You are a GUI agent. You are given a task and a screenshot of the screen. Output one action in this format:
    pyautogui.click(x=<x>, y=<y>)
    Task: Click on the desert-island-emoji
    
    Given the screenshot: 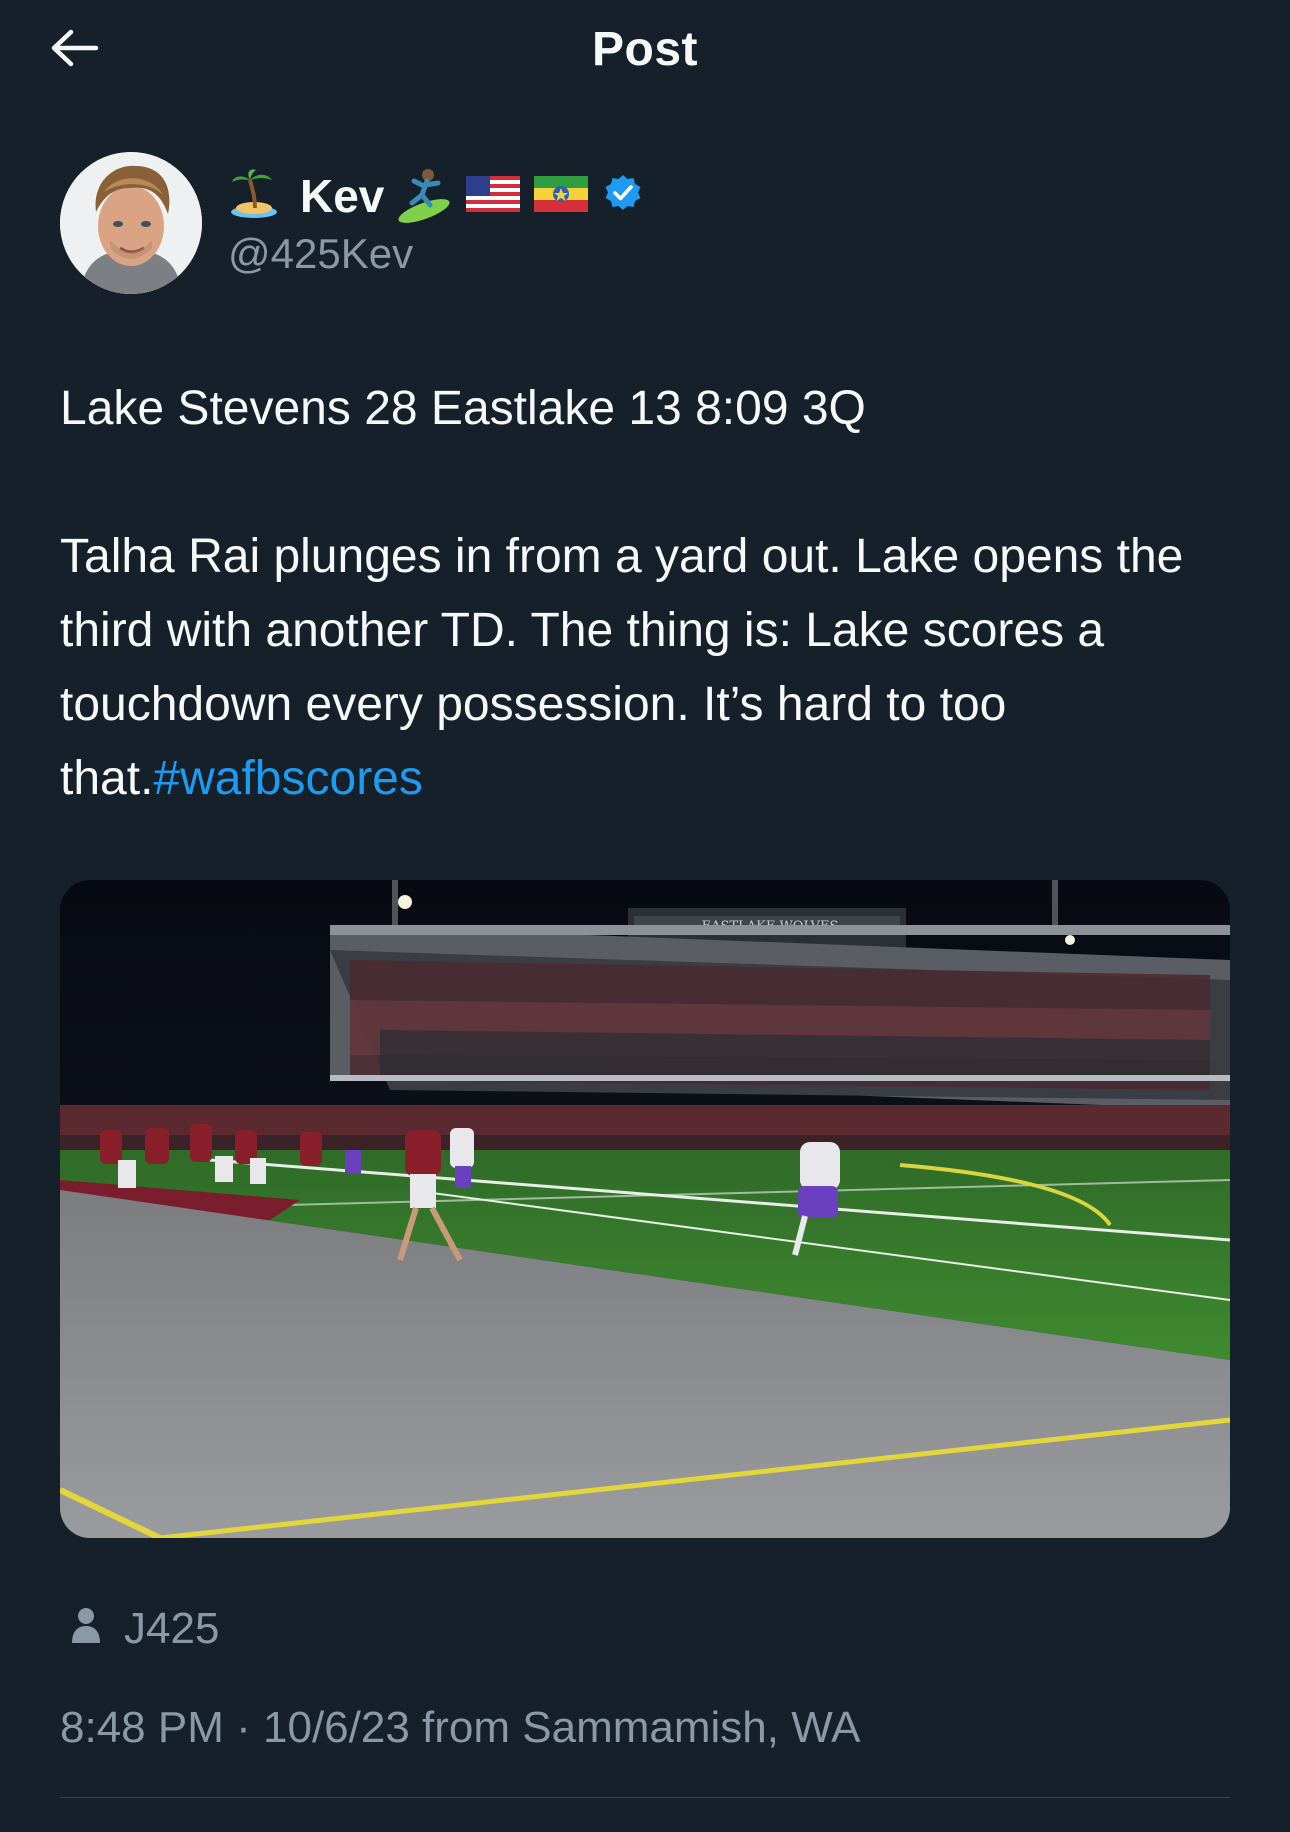 What is the action you would take?
    pyautogui.click(x=254, y=196)
    